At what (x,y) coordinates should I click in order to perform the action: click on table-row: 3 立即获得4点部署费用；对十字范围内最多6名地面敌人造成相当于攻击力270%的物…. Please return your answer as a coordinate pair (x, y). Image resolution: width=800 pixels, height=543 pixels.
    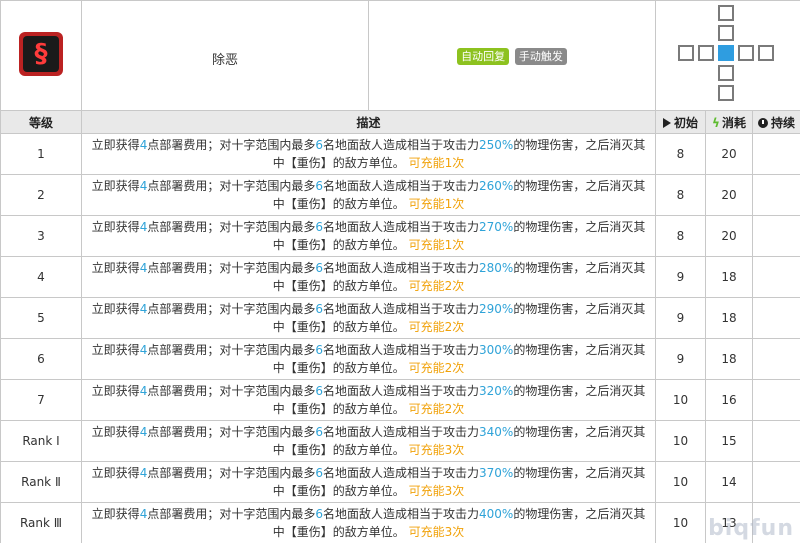
    Looking at the image, I should click on (400, 236).